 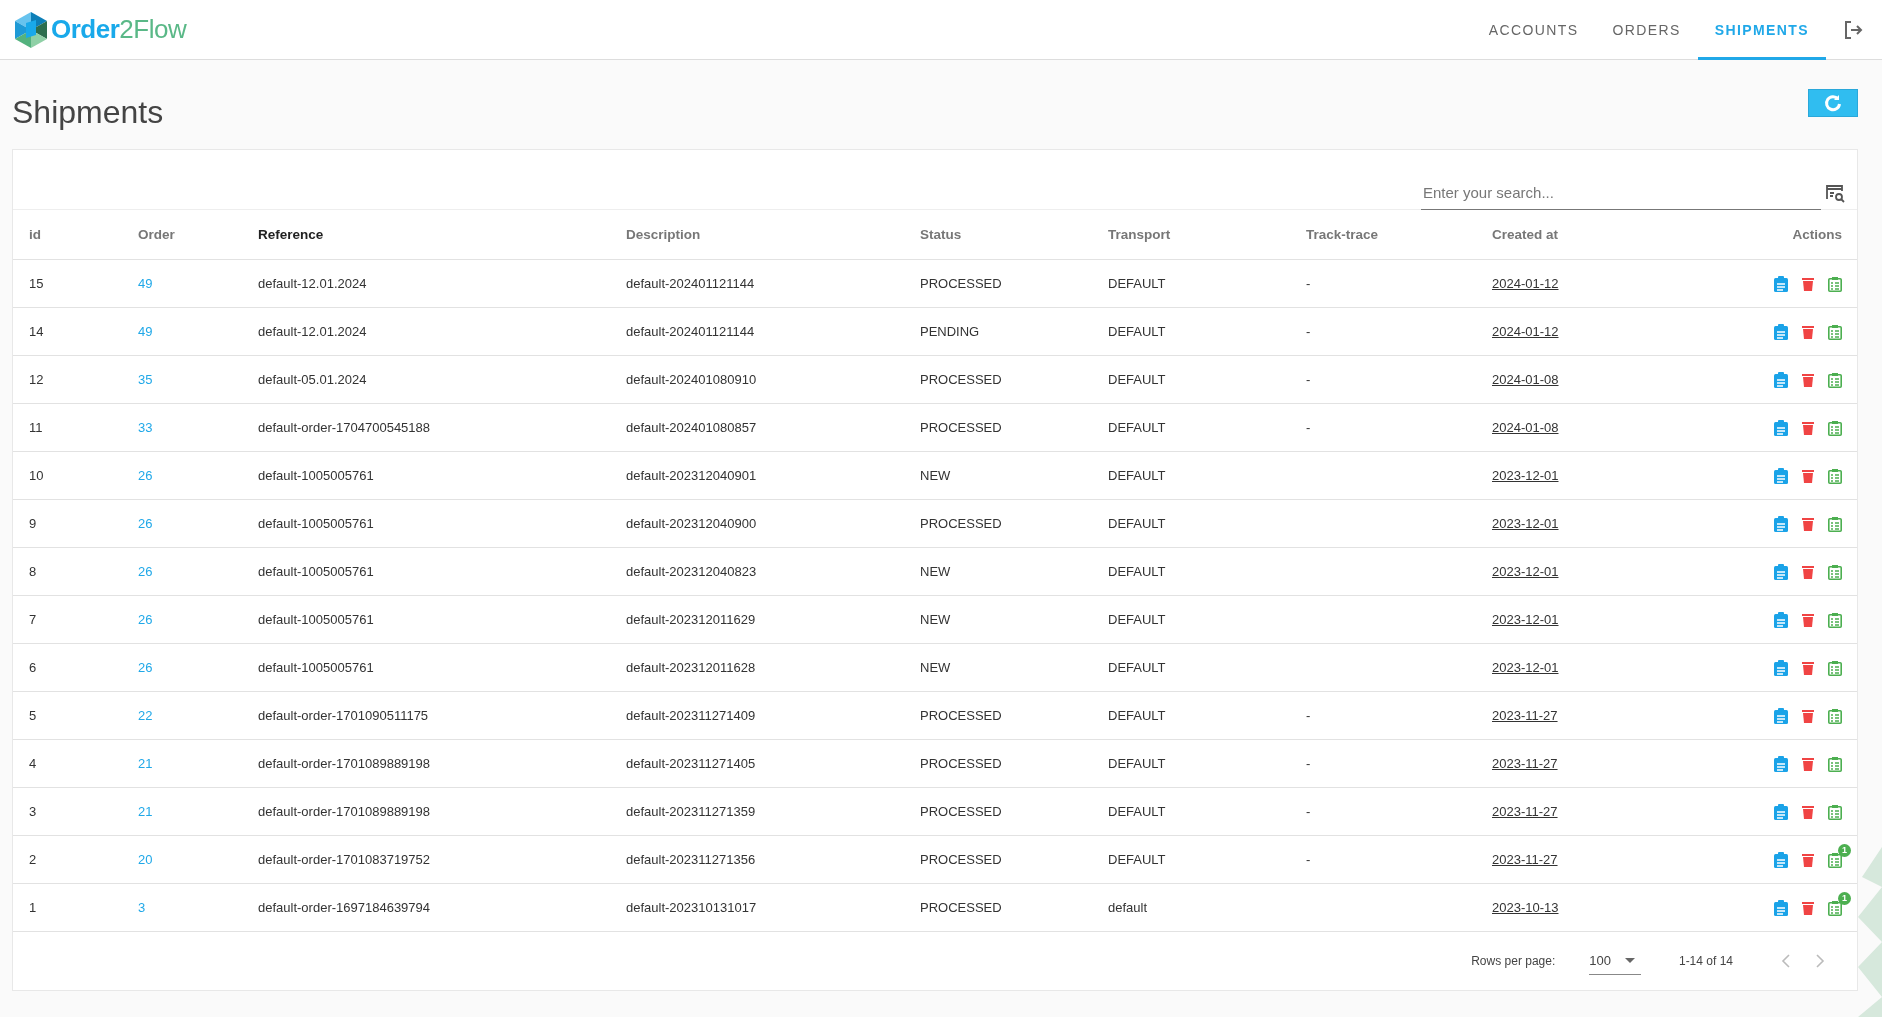 What do you see at coordinates (1646, 30) in the screenshot?
I see `nav-tab: ORDERS` at bounding box center [1646, 30].